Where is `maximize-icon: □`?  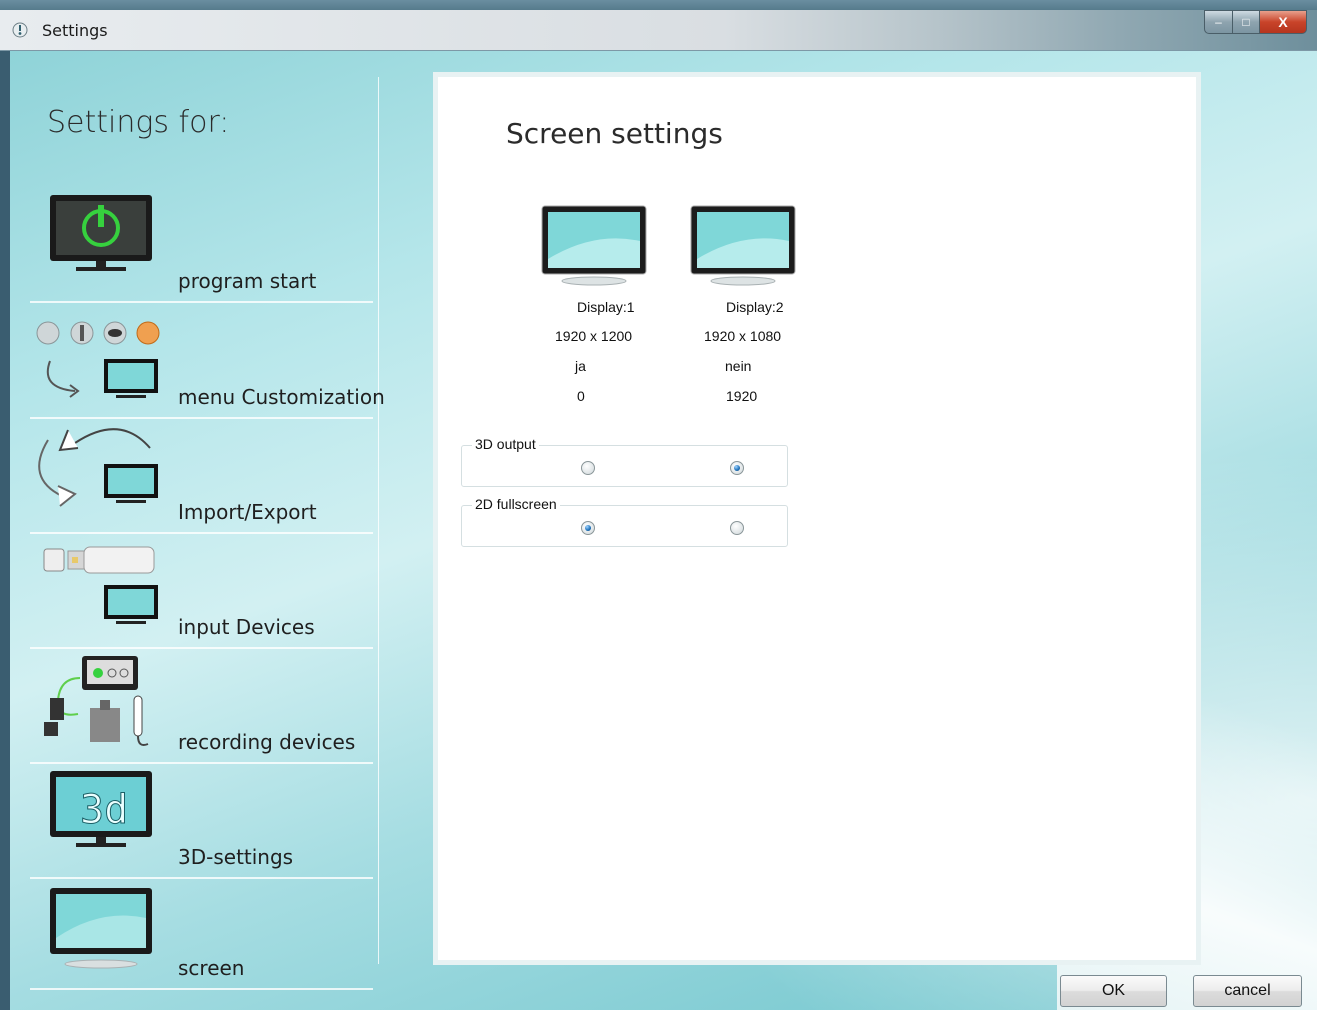 maximize-icon: □ is located at coordinates (1246, 22).